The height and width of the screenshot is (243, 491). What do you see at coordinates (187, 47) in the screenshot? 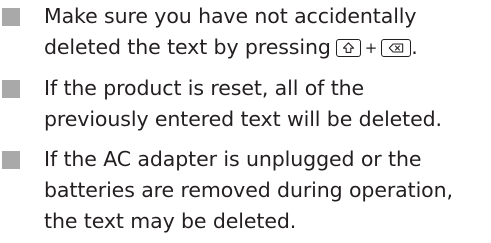
I see `item-line-text: deleted the text by pressing` at bounding box center [187, 47].